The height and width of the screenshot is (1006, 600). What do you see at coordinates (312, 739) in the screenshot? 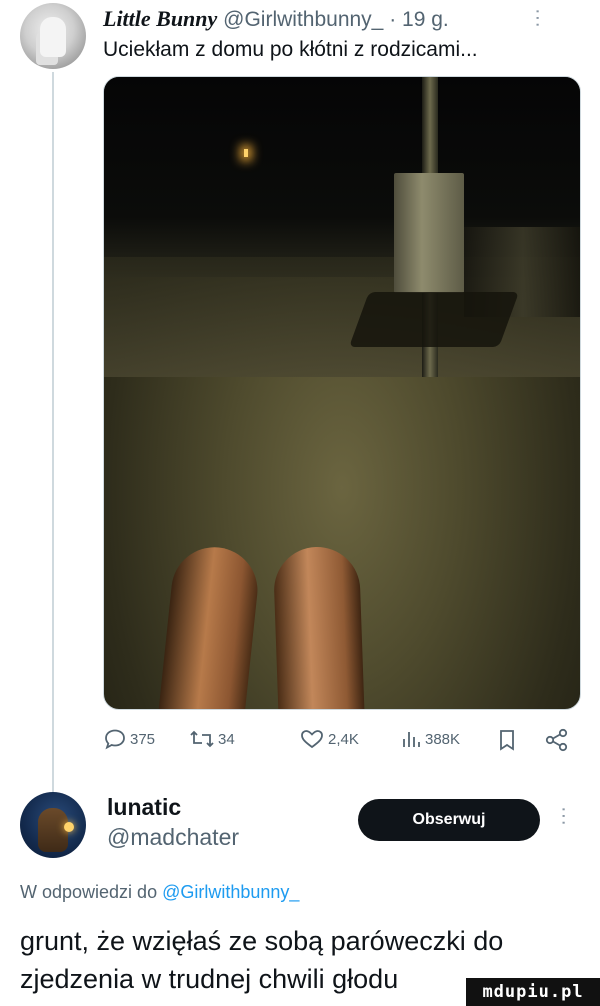
I see `like-icon` at bounding box center [312, 739].